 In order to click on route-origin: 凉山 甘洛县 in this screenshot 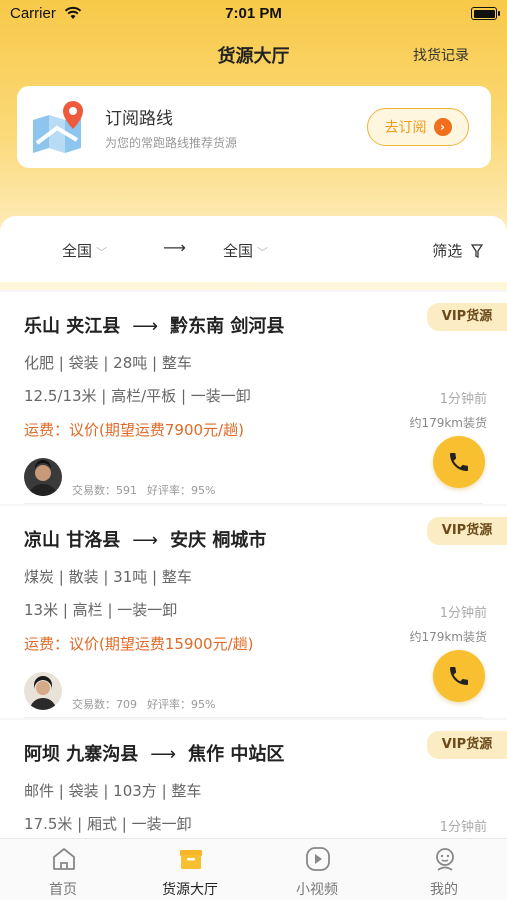, I will do `click(72, 540)`.